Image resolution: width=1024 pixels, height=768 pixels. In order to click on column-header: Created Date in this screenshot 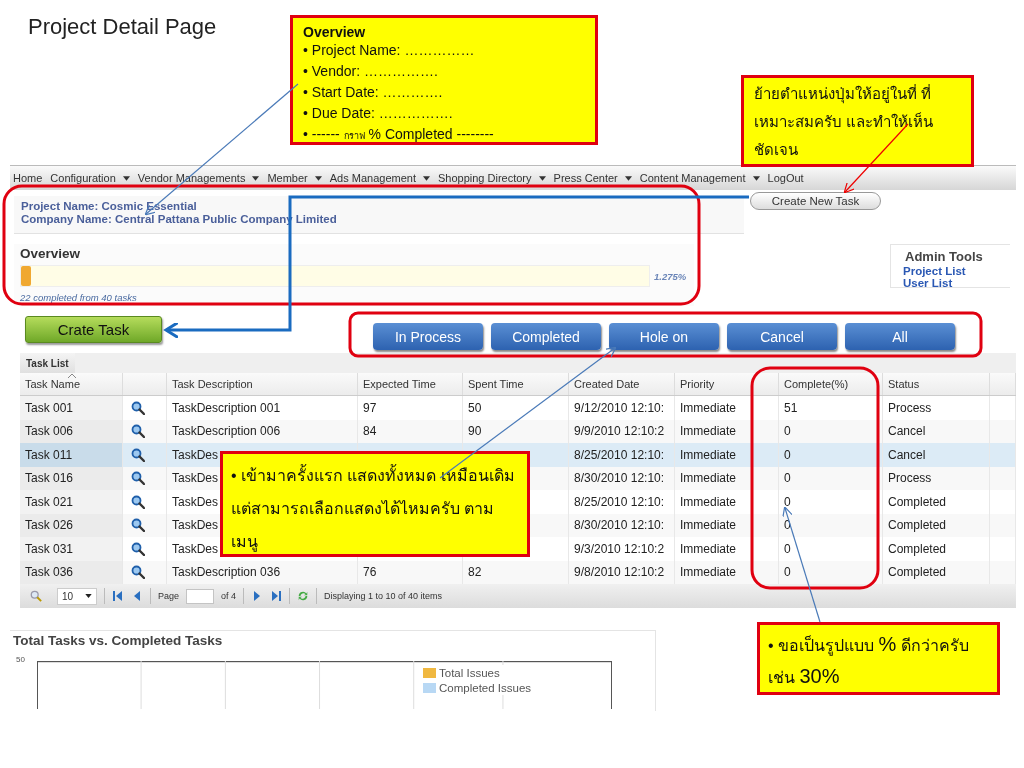, I will do `click(622, 384)`.